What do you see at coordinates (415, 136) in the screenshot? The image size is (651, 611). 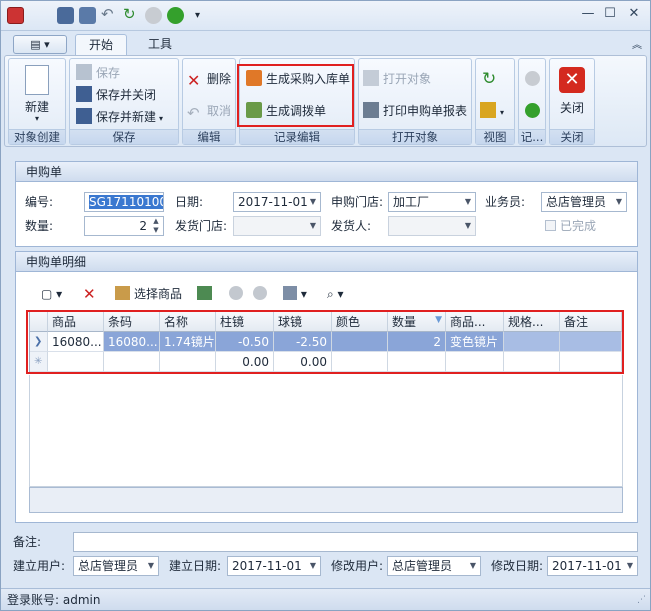 I see `group-label-open: 打开对象` at bounding box center [415, 136].